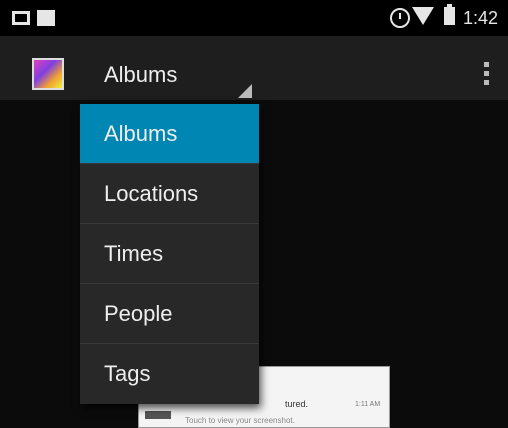 The width and height of the screenshot is (508, 428). I want to click on image-notification-icon, so click(21, 18).